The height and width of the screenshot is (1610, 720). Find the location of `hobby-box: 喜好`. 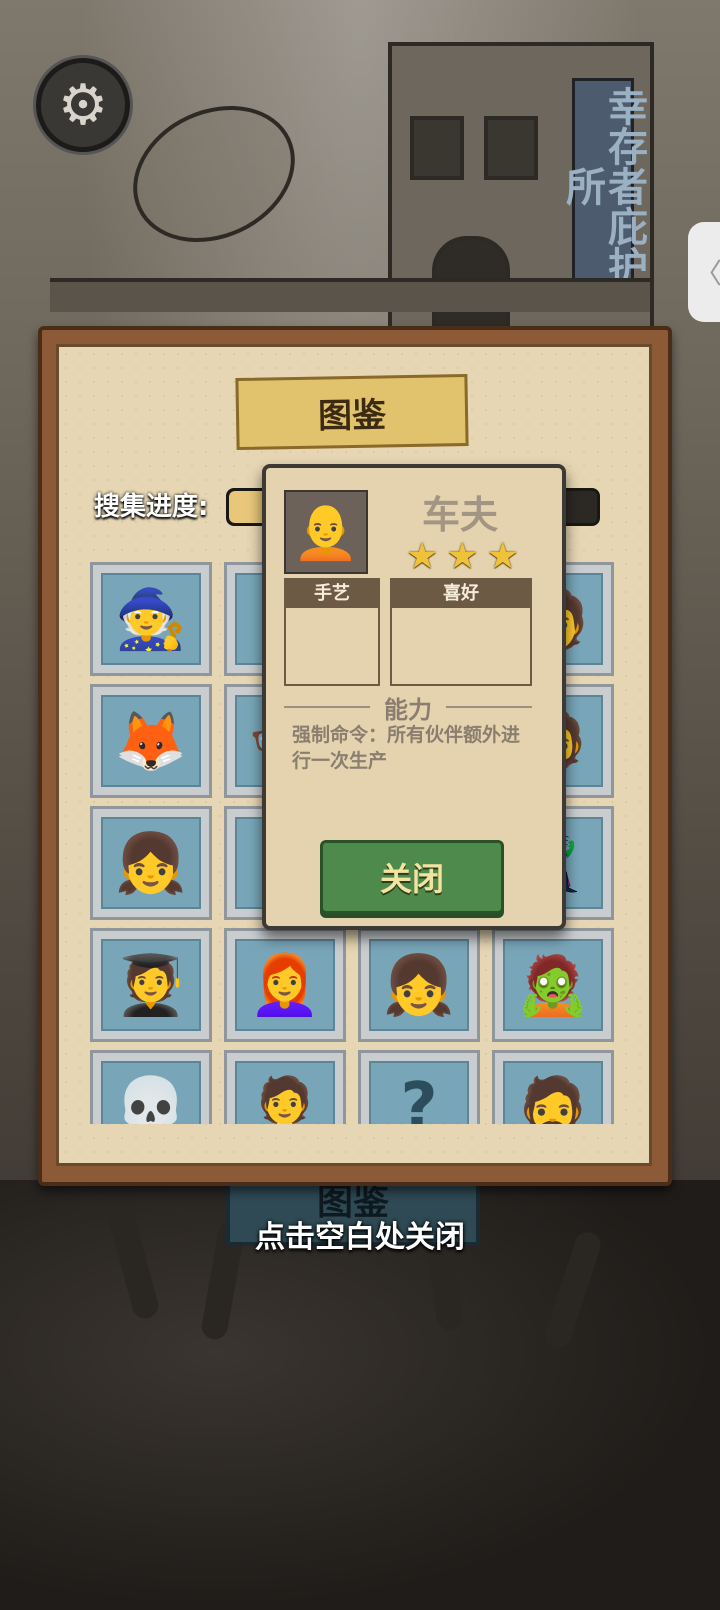

hobby-box: 喜好 is located at coordinates (461, 632).